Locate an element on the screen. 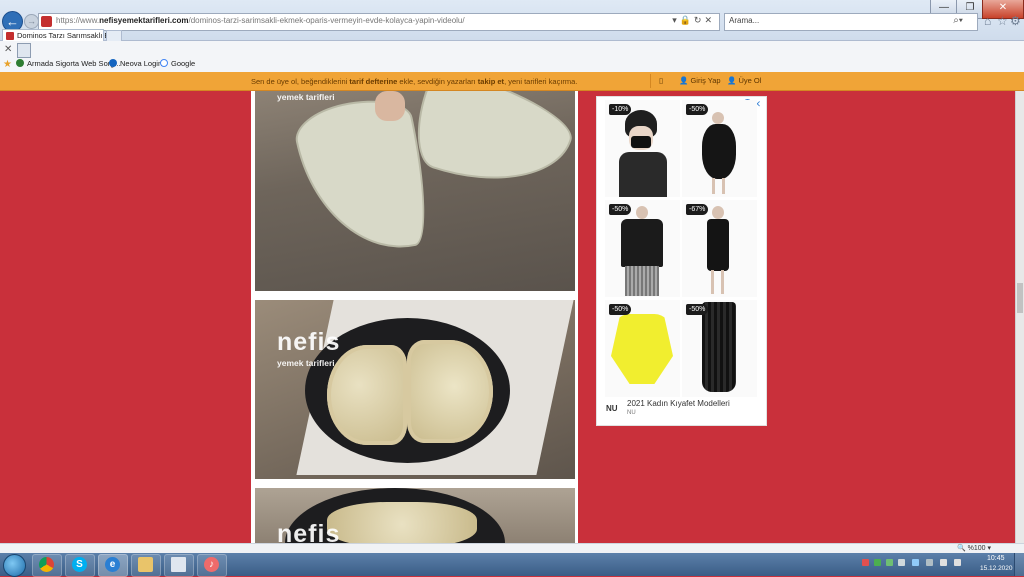 The height and width of the screenshot is (577, 1024). system-tray is located at coordinates (916, 564).